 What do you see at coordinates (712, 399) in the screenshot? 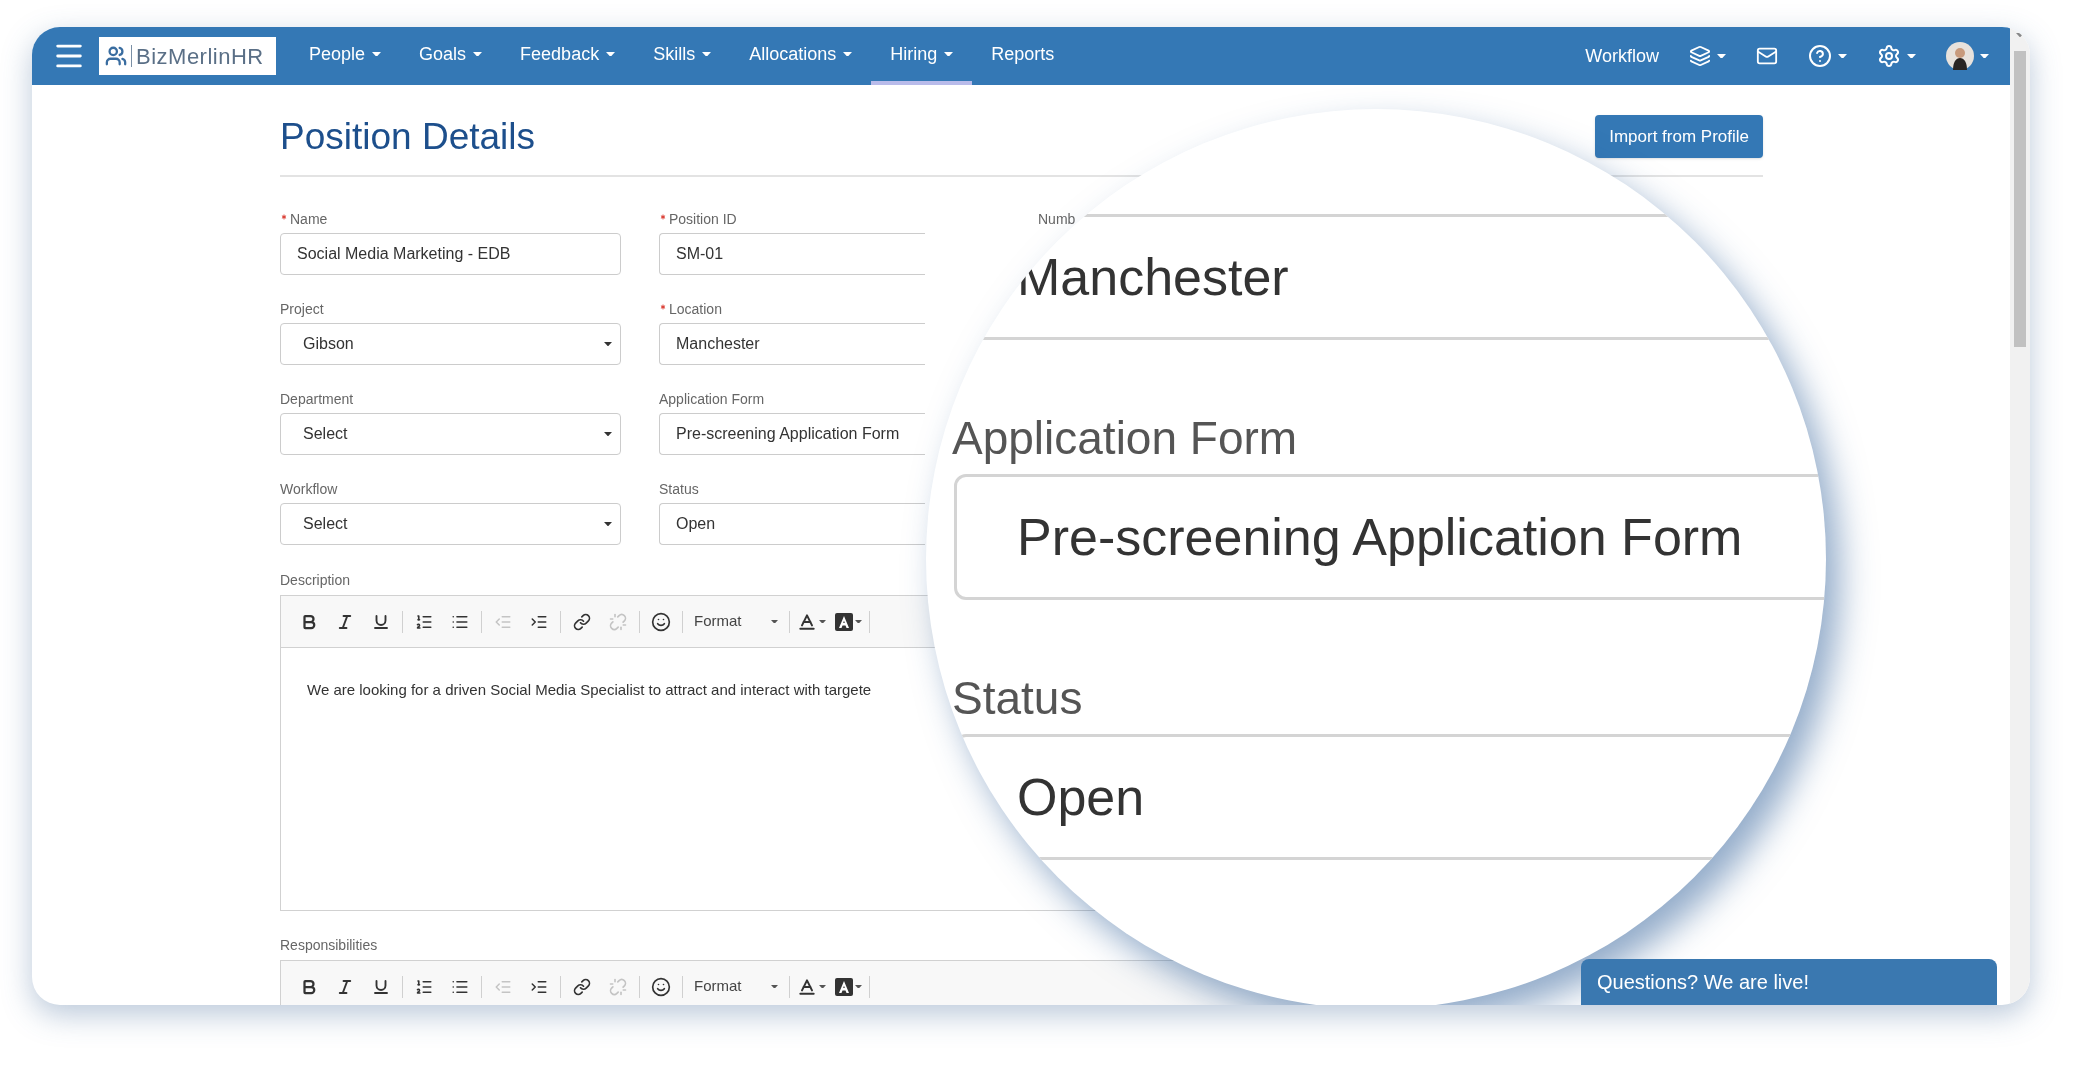
I see `field-label: Application Form` at bounding box center [712, 399].